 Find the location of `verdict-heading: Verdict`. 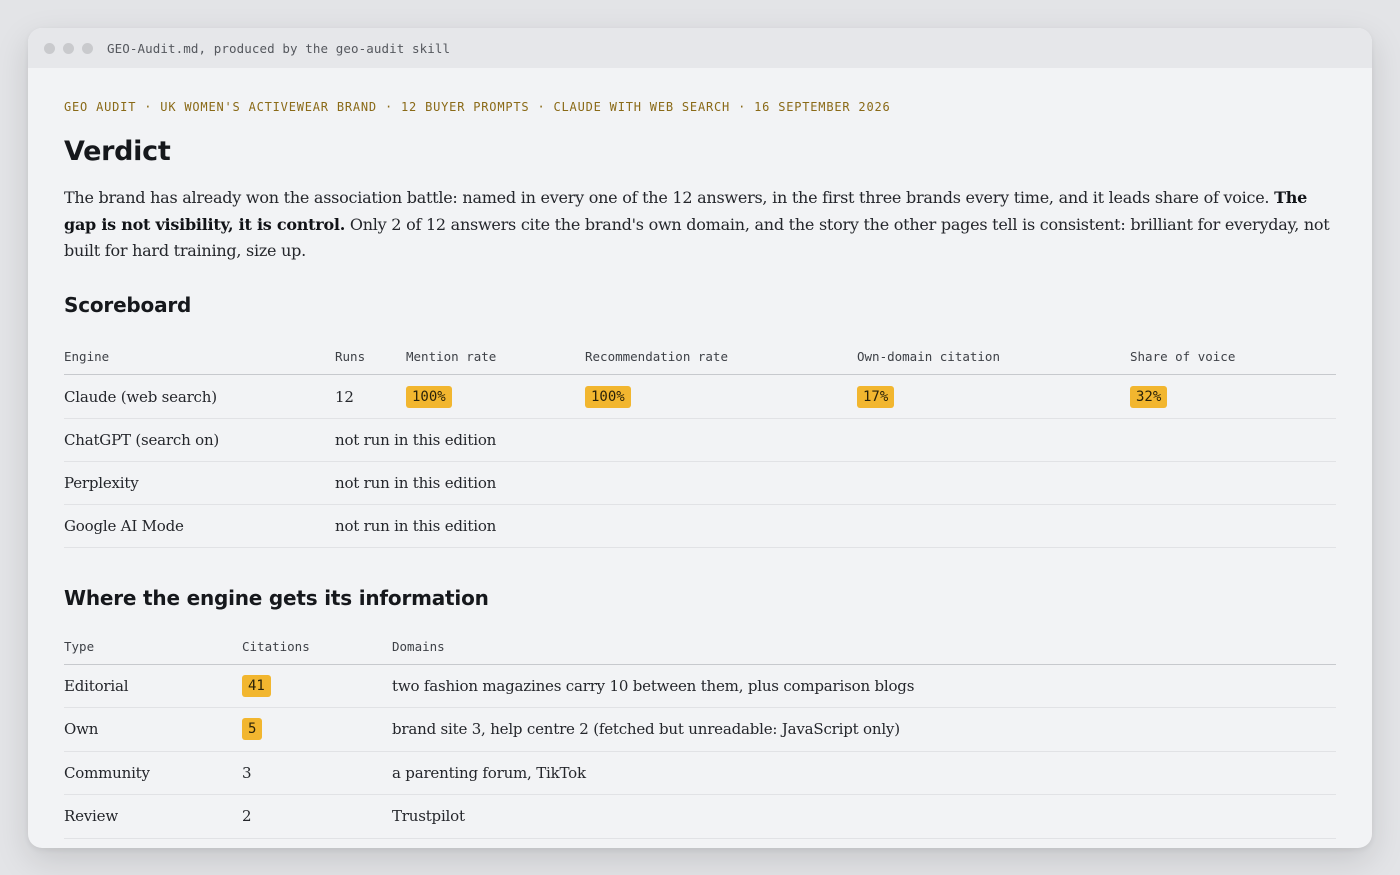

verdict-heading: Verdict is located at coordinates (117, 151).